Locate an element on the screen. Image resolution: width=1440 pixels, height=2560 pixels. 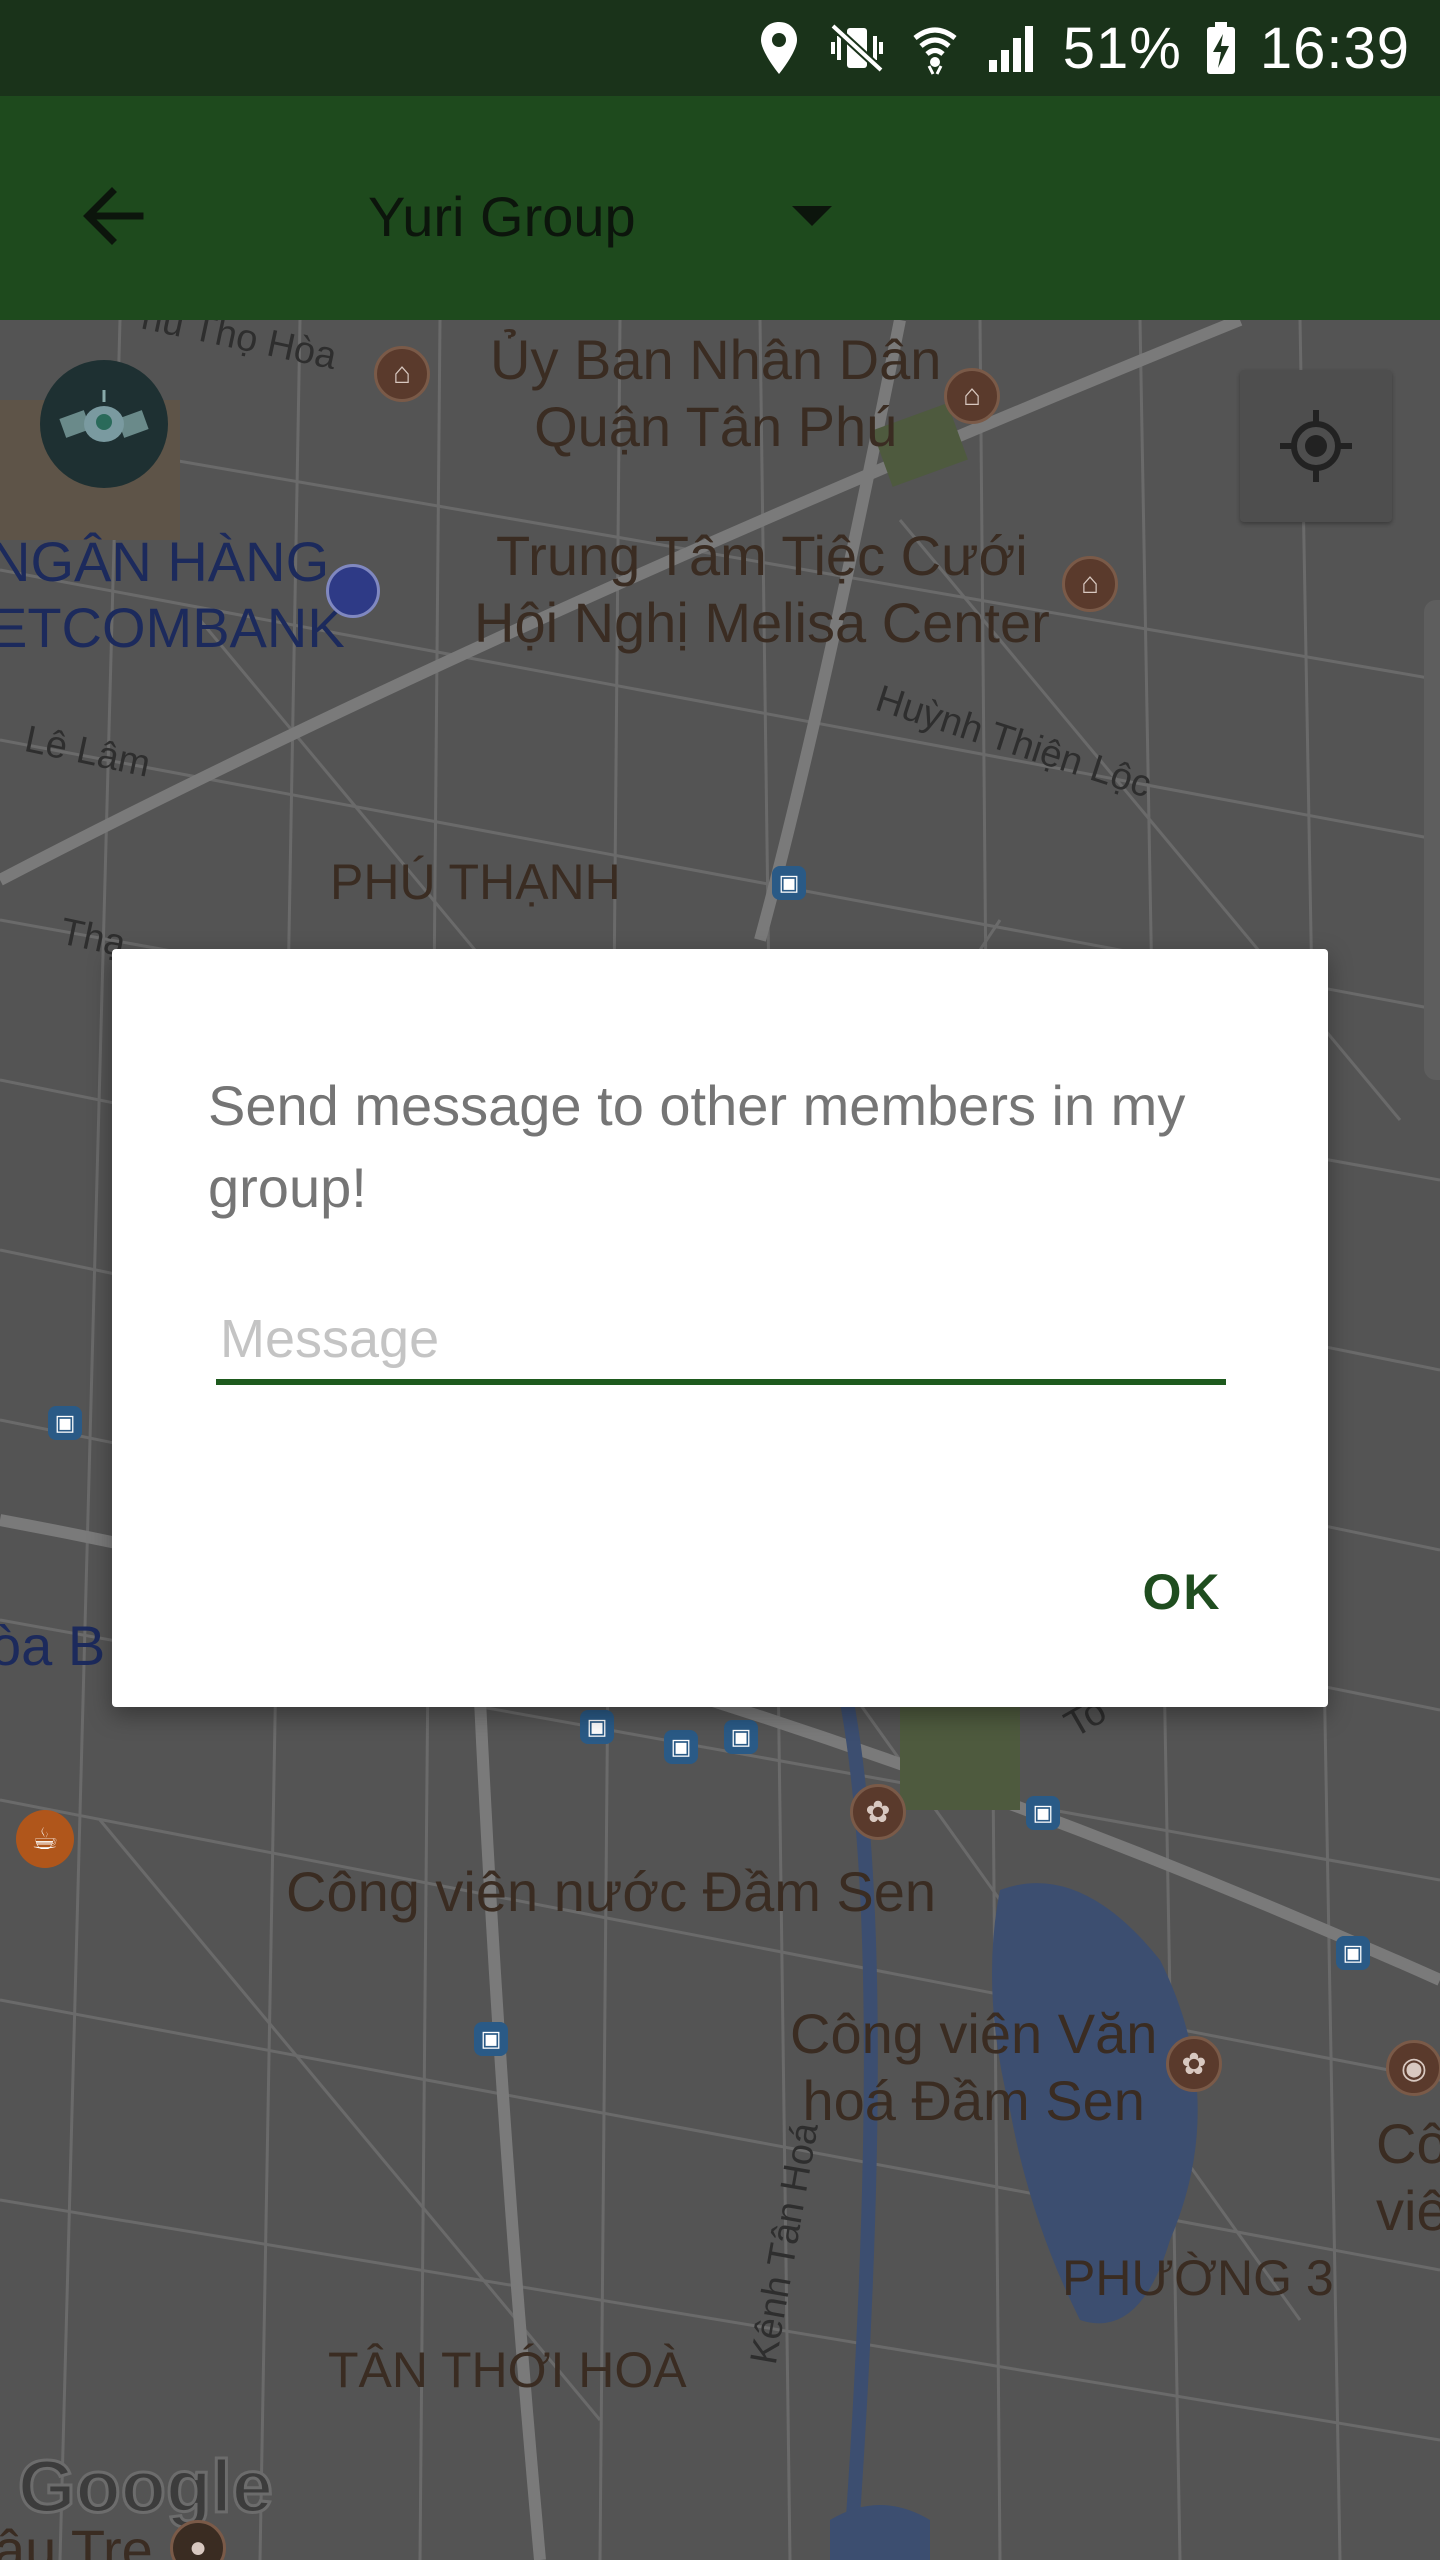
signal-icon is located at coordinates (1013, 48).